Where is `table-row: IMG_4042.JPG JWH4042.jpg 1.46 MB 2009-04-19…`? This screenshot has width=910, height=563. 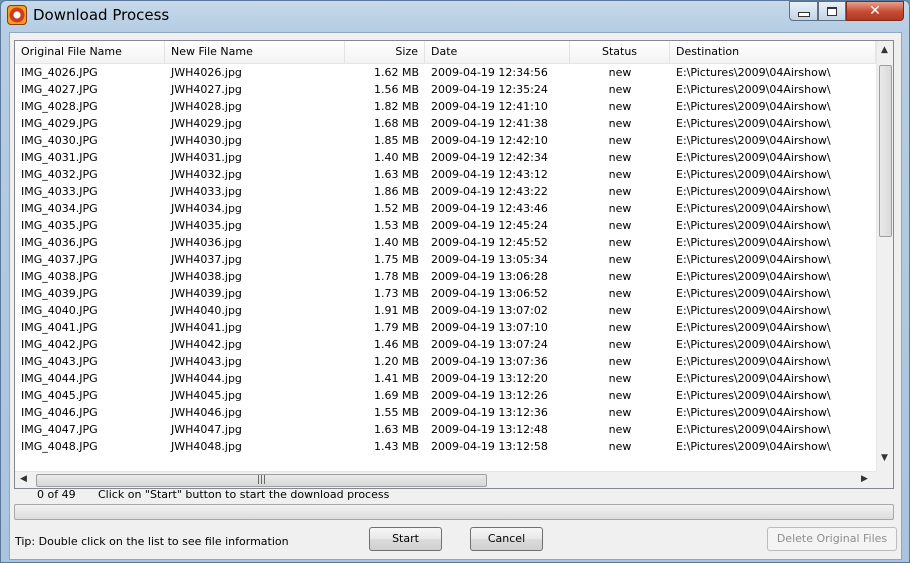 table-row: IMG_4042.JPG JWH4042.jpg 1.46 MB 2009-04-19… is located at coordinates (445, 344).